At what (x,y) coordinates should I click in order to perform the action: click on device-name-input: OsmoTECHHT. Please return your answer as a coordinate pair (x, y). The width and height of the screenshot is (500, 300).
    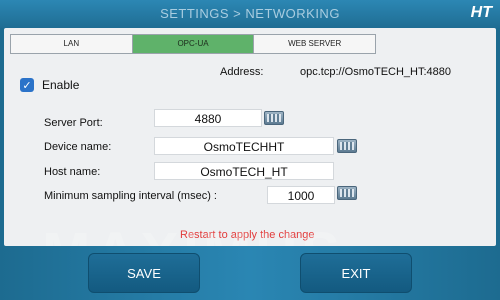
    Looking at the image, I should click on (244, 146).